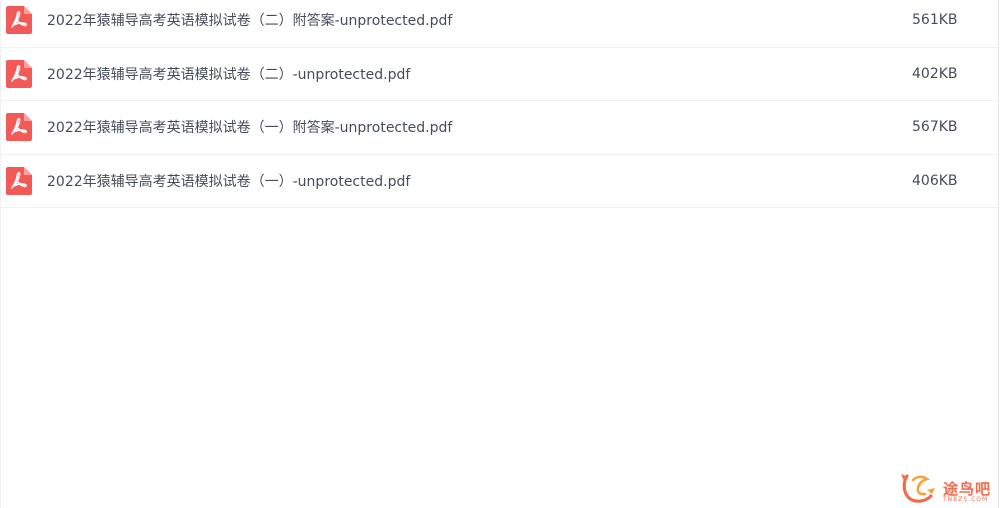  I want to click on file-name: 2022年猿辅导高考英语模拟试卷（二）-unprotected.pdf, so click(228, 74).